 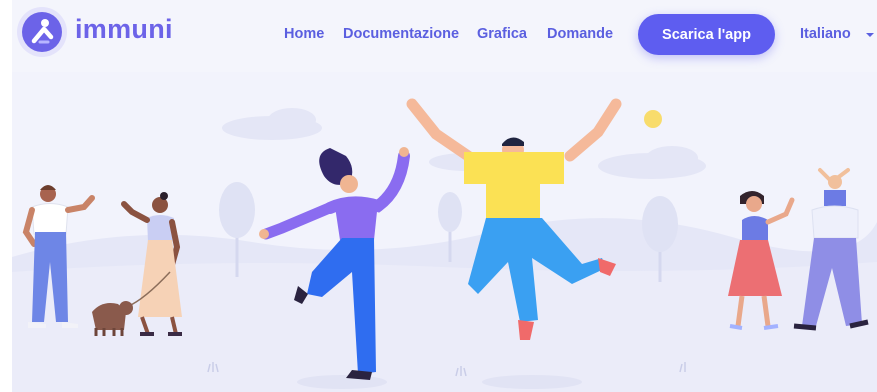 What do you see at coordinates (580, 34) in the screenshot?
I see `nav-link-domande: Domande` at bounding box center [580, 34].